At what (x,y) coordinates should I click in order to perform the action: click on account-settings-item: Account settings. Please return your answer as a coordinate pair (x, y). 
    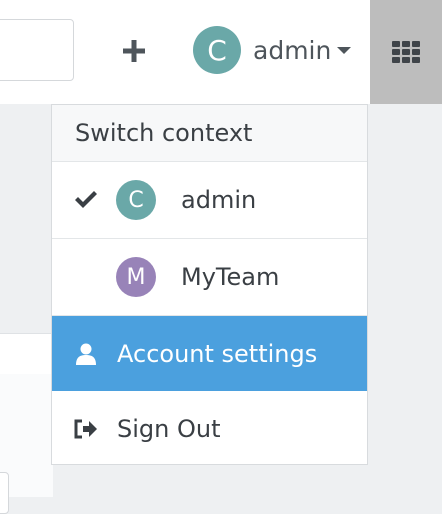
    Looking at the image, I should click on (209, 353).